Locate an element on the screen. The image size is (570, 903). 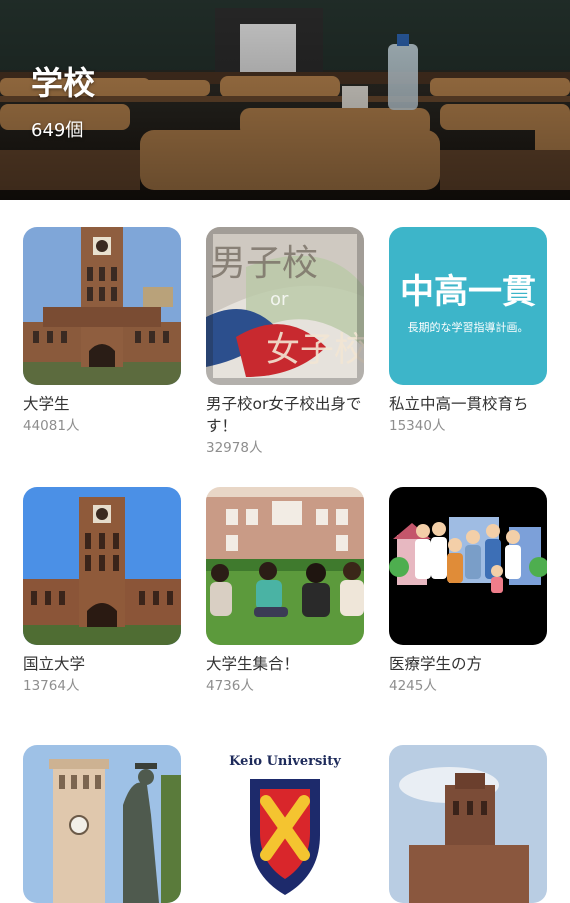
brick-tower-image is located at coordinates (468, 824).